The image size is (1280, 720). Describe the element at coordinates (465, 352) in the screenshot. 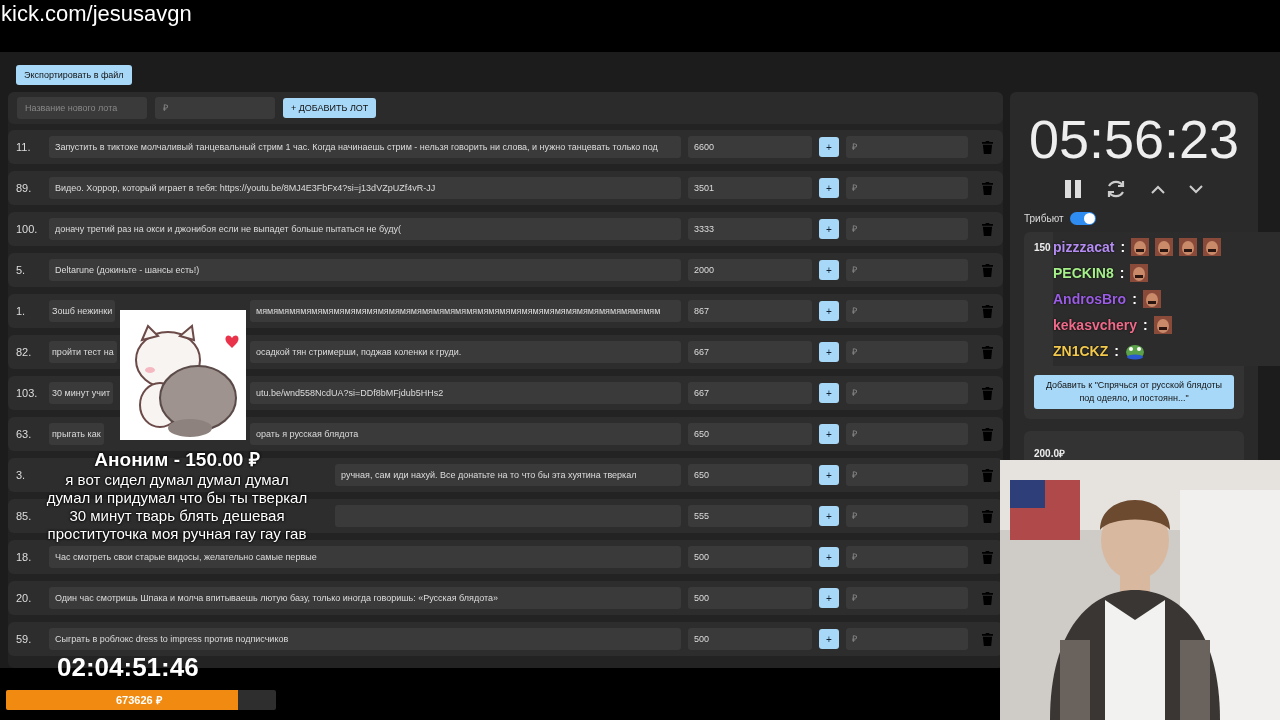

I see `lot-name-field: осадкой тян стримерши, поджав коленки к груди.` at that location.